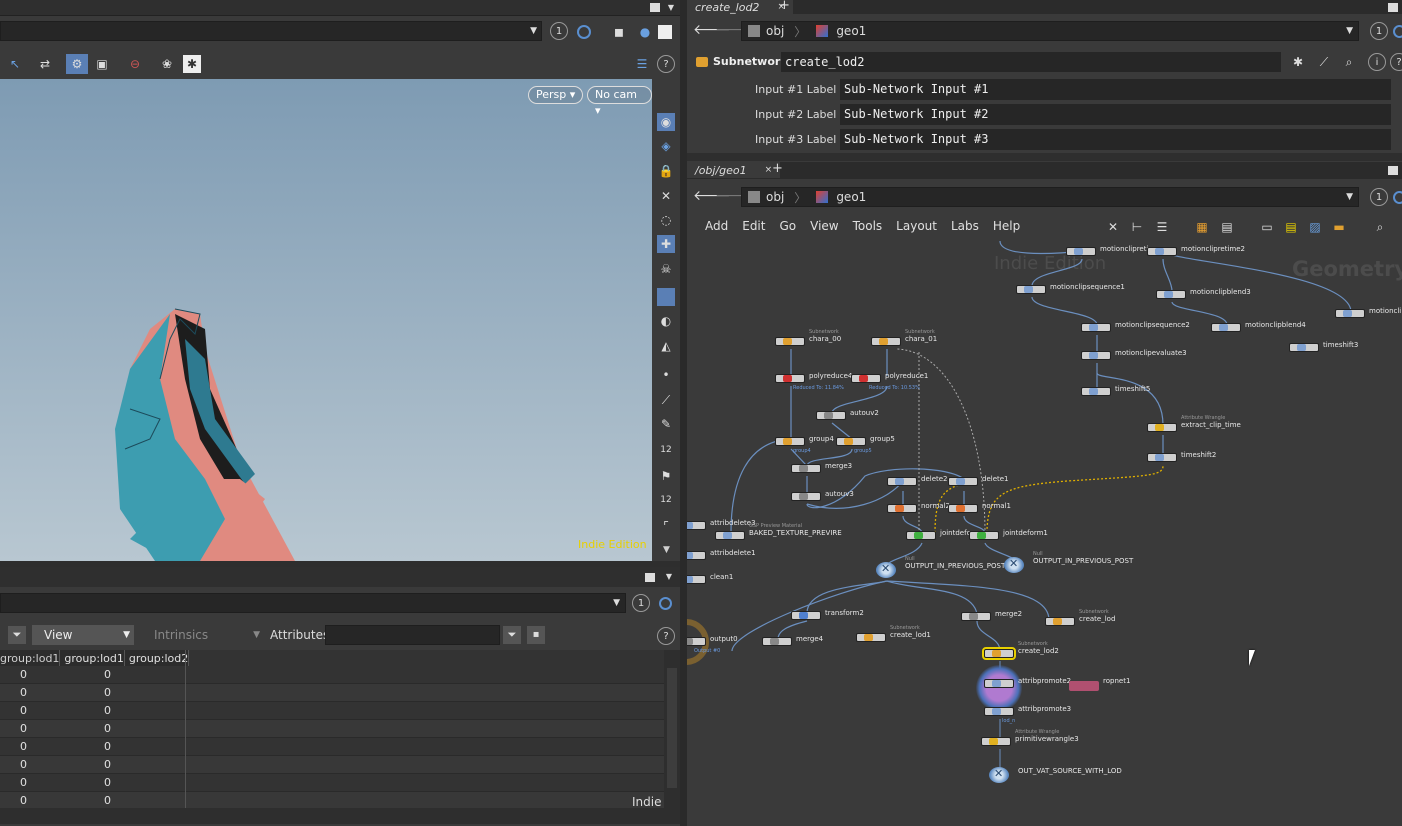 This screenshot has height=826, width=1402. I want to click on node-merge4, so click(777, 641).